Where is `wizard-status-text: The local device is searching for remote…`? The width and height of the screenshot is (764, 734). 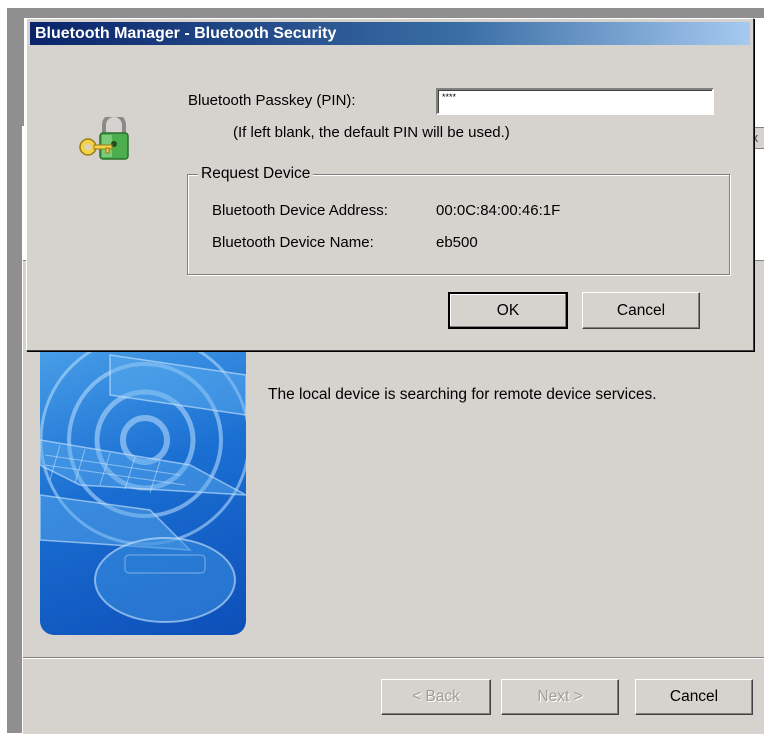
wizard-status-text: The local device is searching for remote… is located at coordinates (462, 394).